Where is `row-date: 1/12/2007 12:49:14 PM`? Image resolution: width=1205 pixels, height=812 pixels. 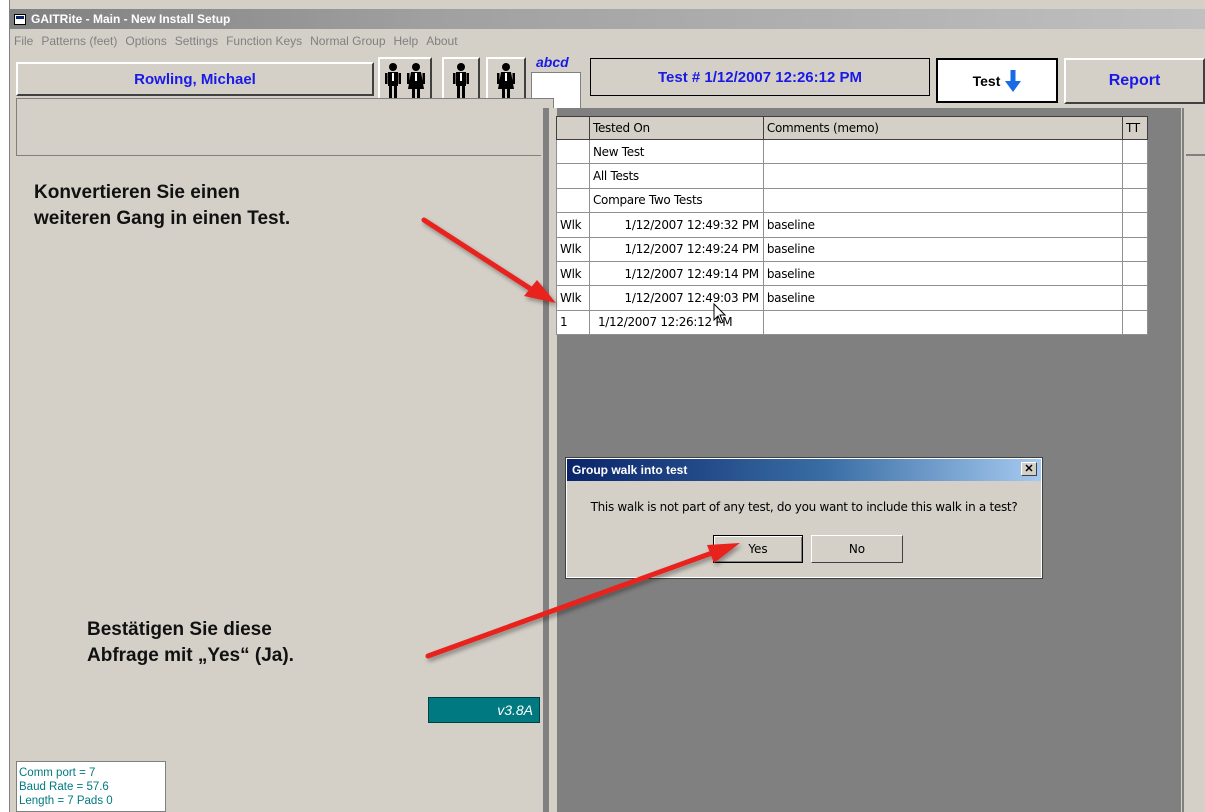 row-date: 1/12/2007 12:49:14 PM is located at coordinates (676, 273).